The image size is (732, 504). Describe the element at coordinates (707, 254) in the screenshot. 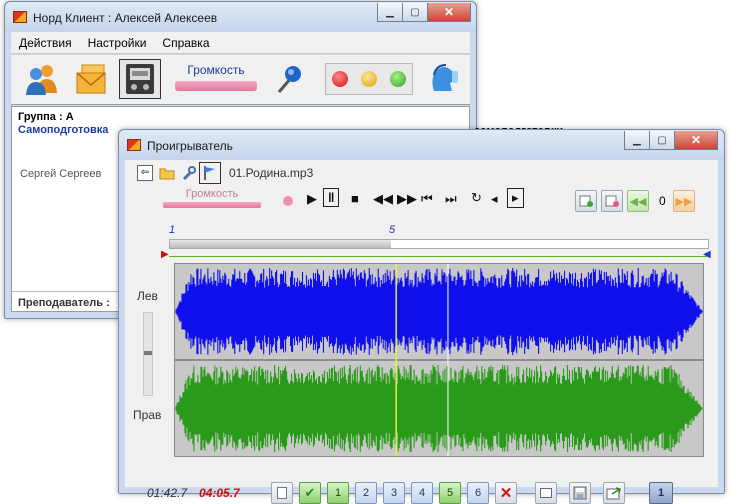

I see `selection-end-arrow: ◀` at that location.